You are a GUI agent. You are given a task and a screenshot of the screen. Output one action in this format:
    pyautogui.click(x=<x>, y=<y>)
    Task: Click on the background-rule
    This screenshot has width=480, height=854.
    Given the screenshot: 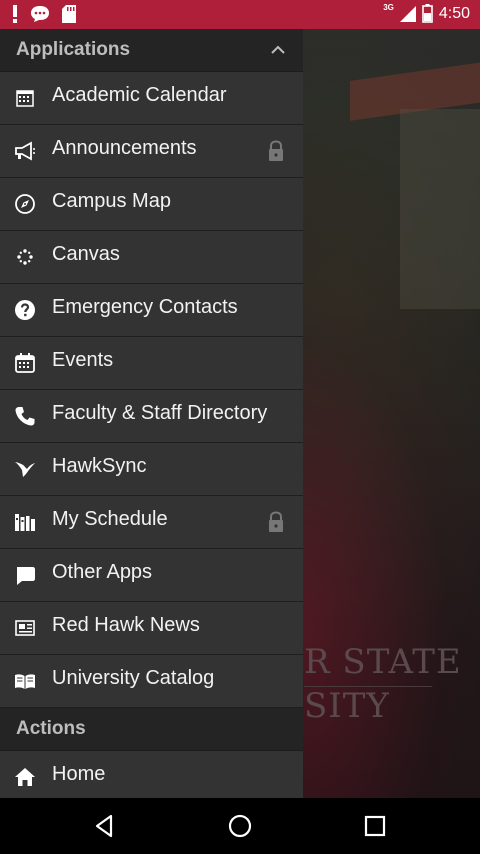 What is the action you would take?
    pyautogui.click(x=368, y=686)
    